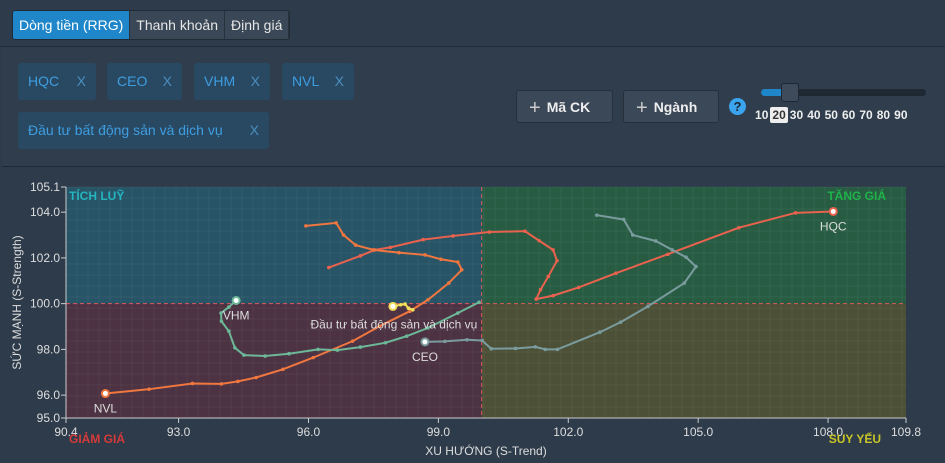  I want to click on x-tick-label: 96.0, so click(309, 432).